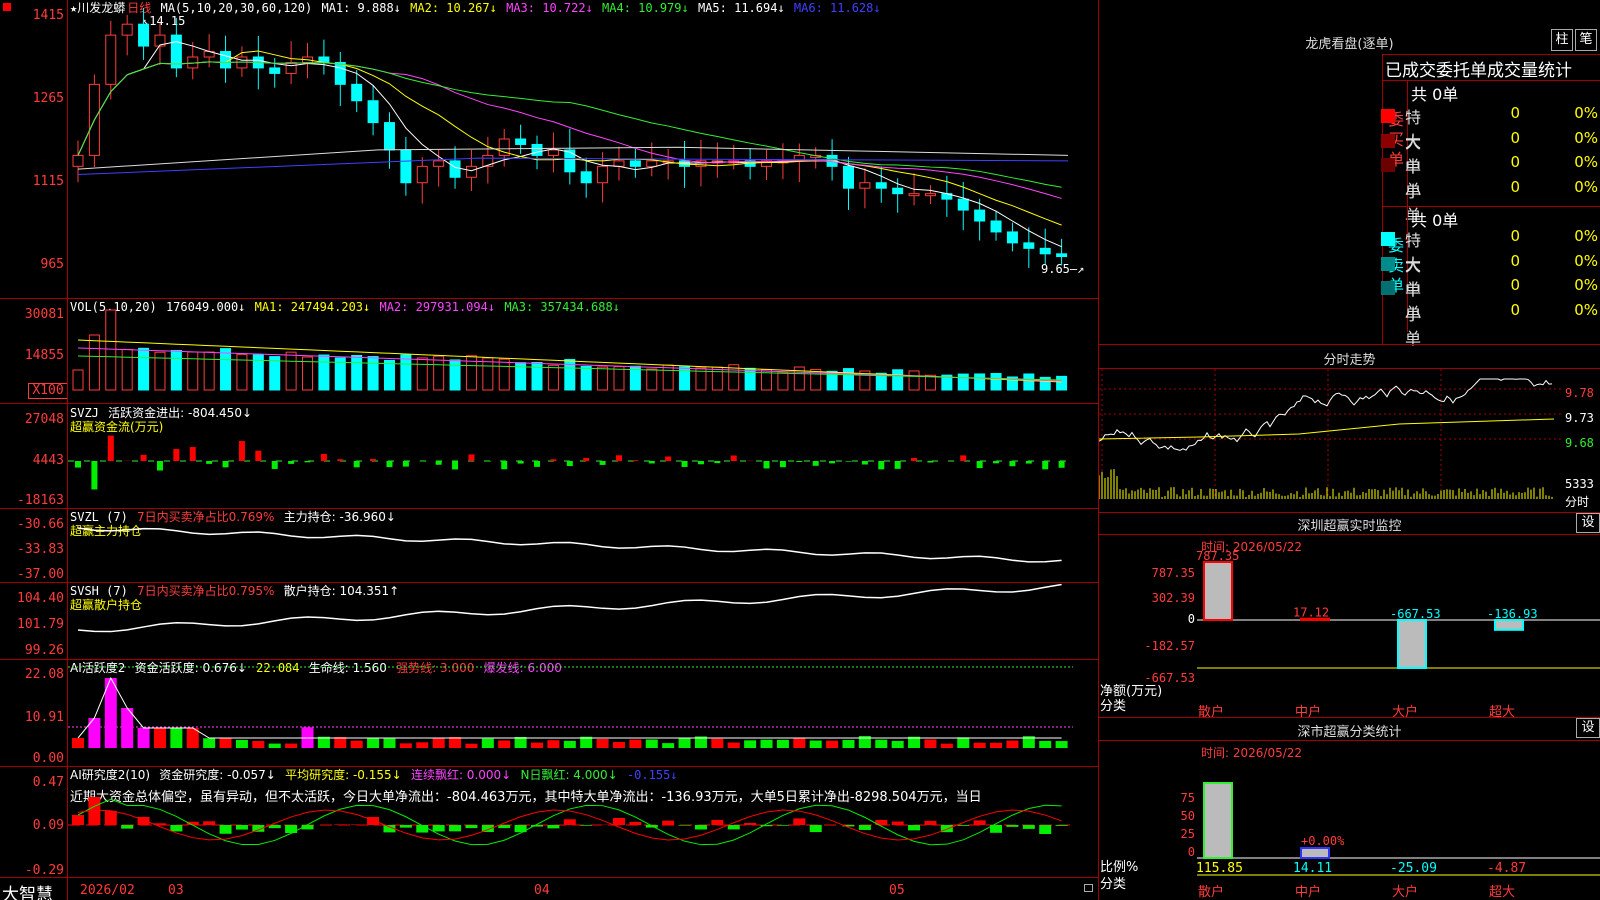 This screenshot has width=1600, height=900. What do you see at coordinates (1588, 523) in the screenshot?
I see `sz-monitor-settings-button: 设` at bounding box center [1588, 523].